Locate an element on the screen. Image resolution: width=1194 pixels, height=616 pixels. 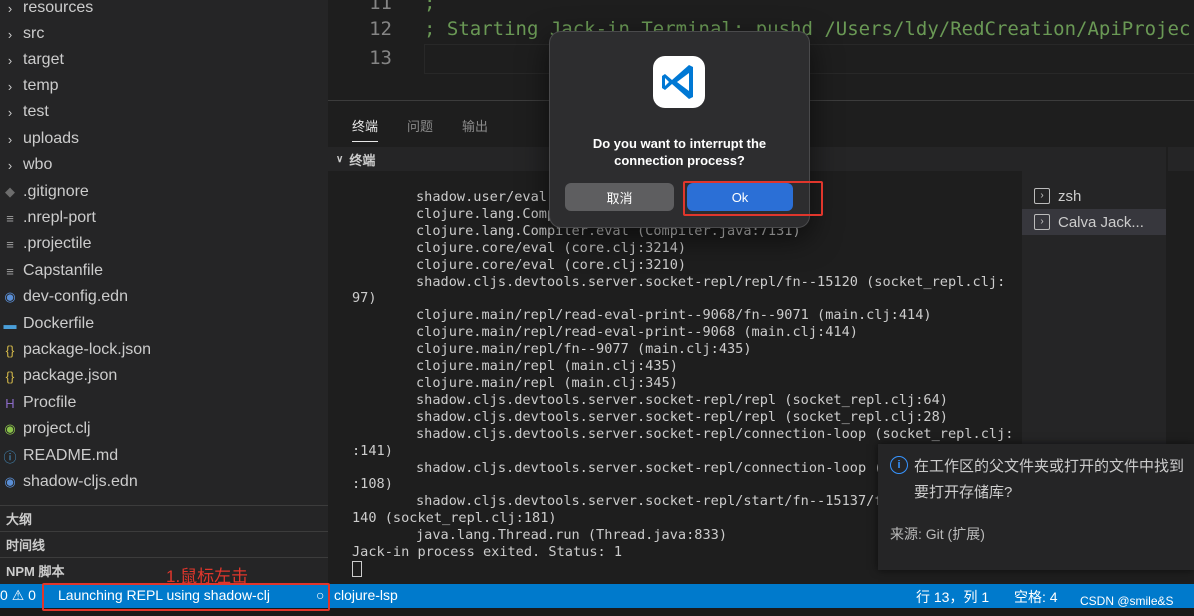
warning-count: 0 is located at coordinates (32, 595).